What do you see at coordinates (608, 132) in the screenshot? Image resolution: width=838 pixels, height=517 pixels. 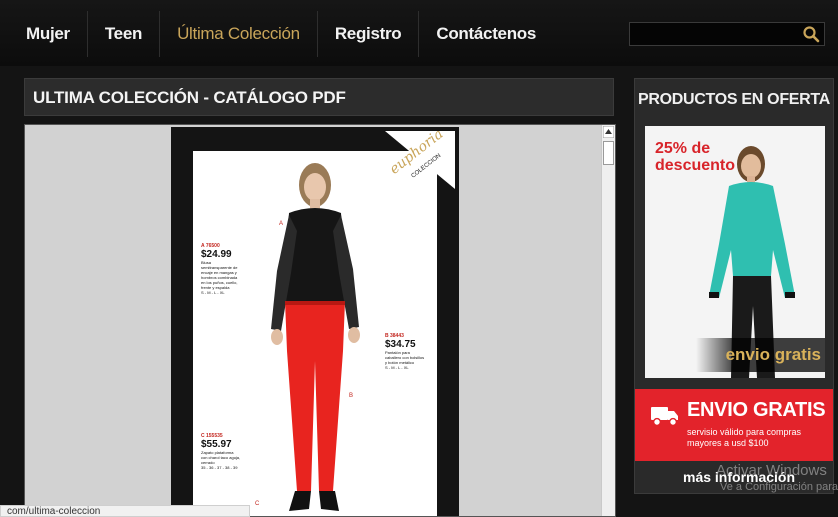 I see `scroll-up-arrow-icon` at bounding box center [608, 132].